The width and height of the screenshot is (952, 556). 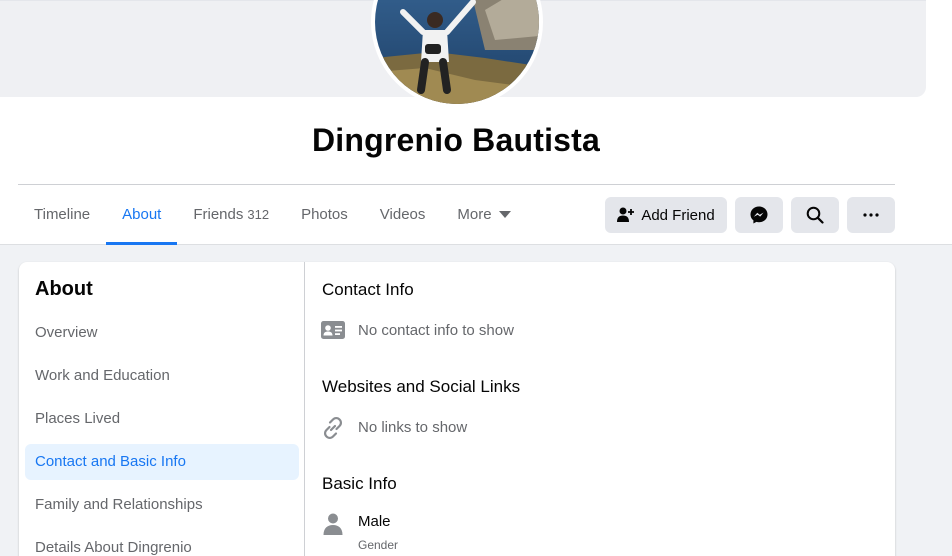 I want to click on add-friend-icon, so click(x=626, y=214).